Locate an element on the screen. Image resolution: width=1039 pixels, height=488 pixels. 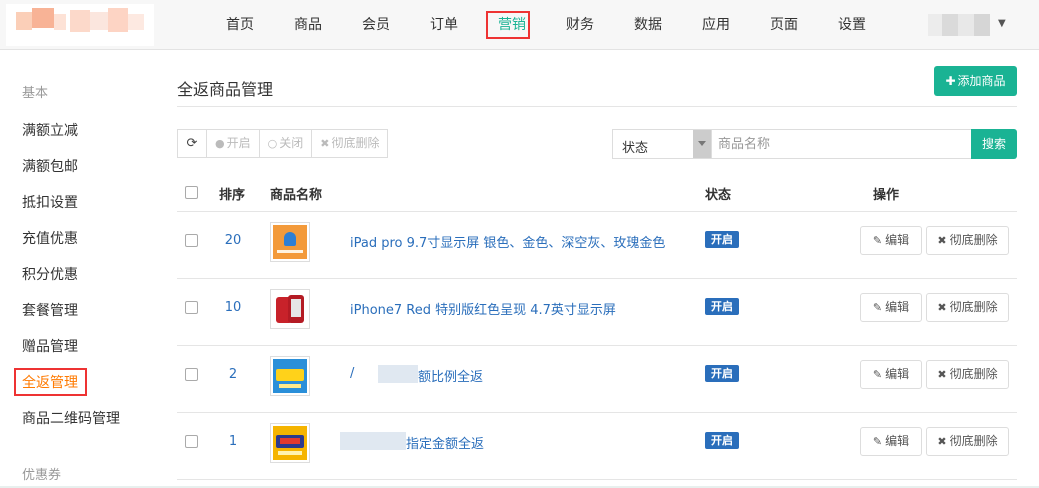
nav-home: 首页 is located at coordinates (240, 25).